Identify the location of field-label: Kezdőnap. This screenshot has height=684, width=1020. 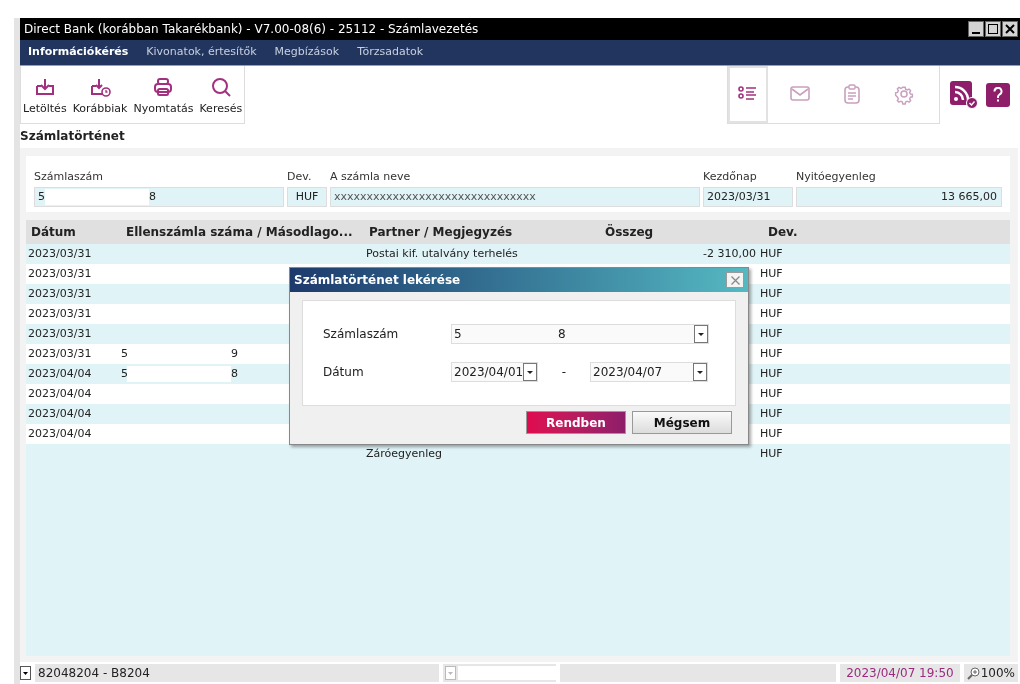
(730, 176).